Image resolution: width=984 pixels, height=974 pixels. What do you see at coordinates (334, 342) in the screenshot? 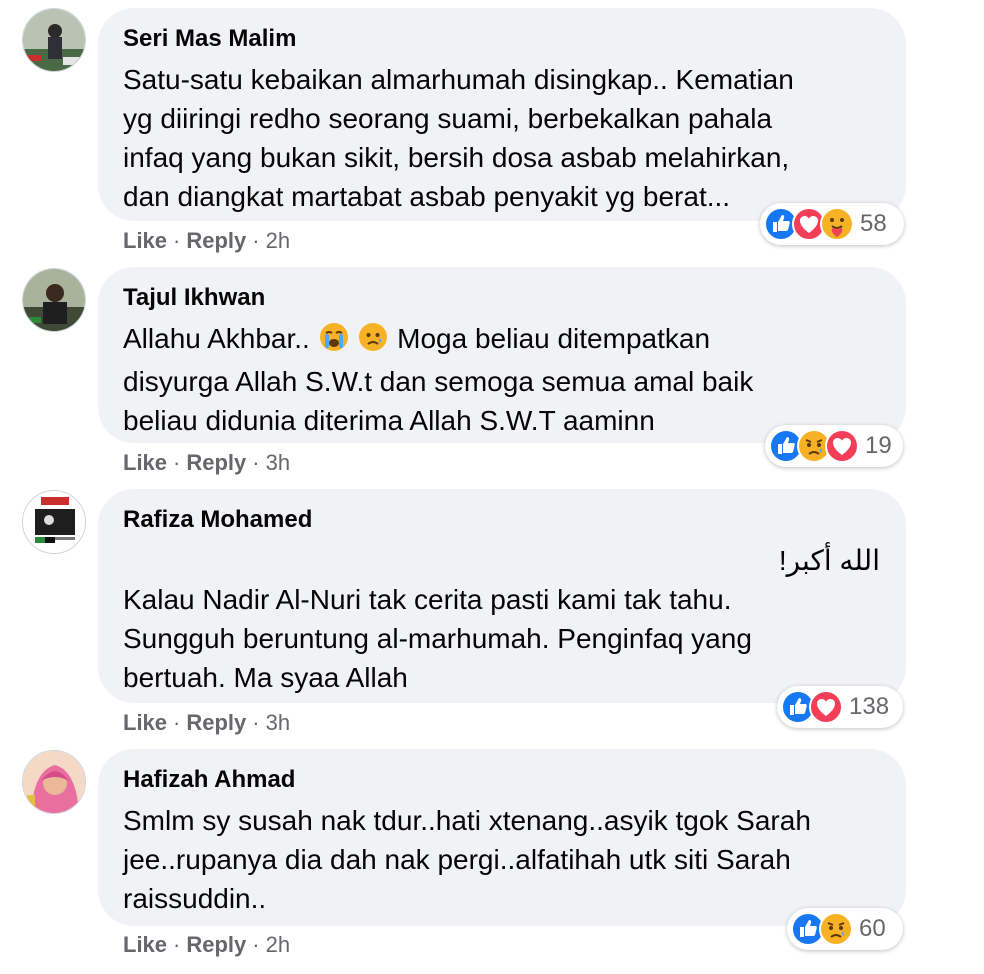
I see `loudly-crying-face-icon` at bounding box center [334, 342].